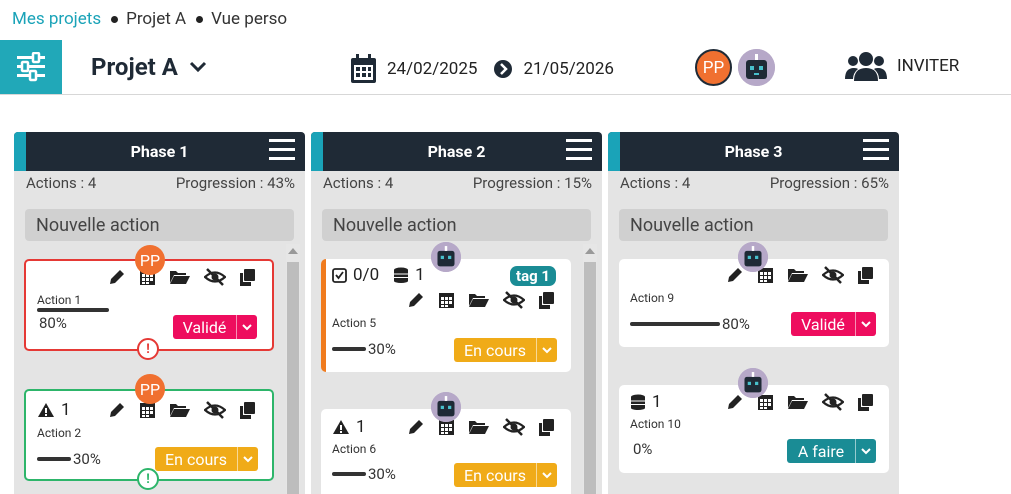  I want to click on progress: 30%, so click(364, 474).